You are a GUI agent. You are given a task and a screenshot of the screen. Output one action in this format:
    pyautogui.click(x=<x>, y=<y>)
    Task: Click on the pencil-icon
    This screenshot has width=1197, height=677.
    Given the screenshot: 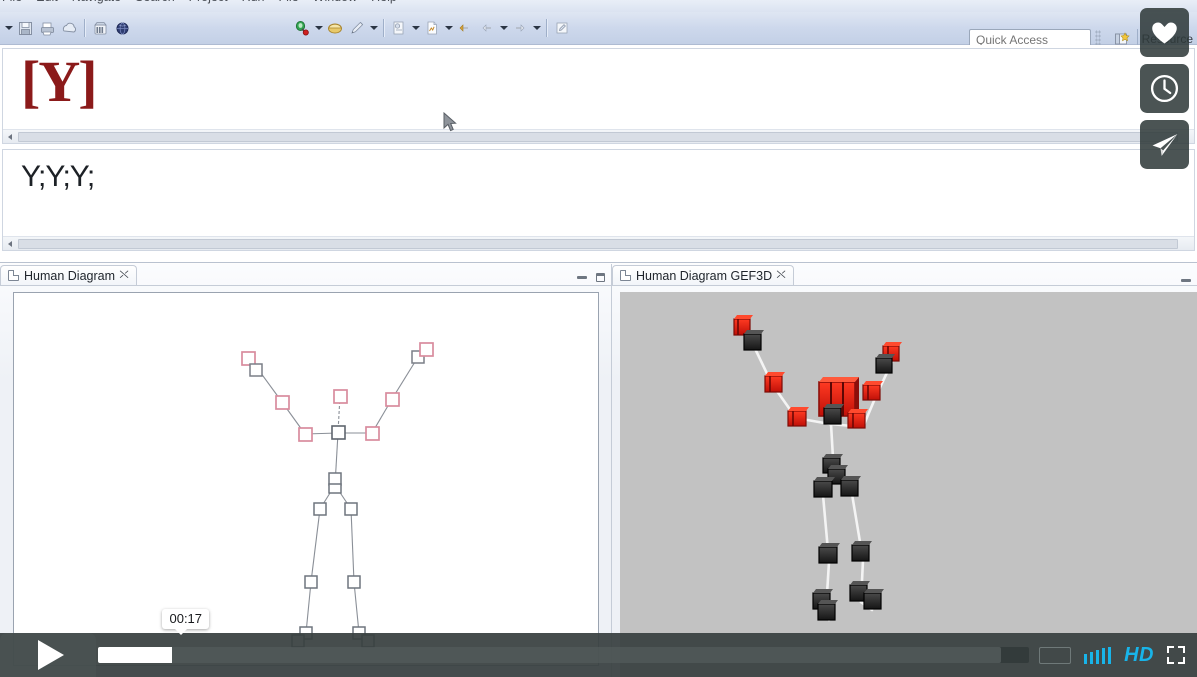 What is the action you would take?
    pyautogui.click(x=357, y=28)
    